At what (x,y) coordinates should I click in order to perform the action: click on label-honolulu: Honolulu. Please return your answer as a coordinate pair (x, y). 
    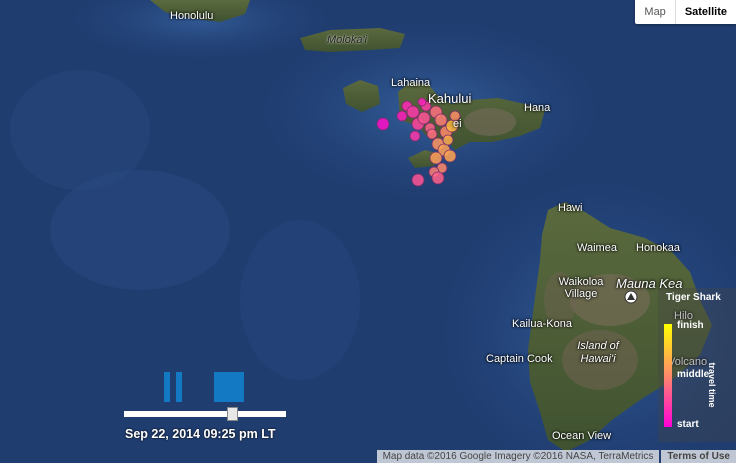
    Looking at the image, I should click on (192, 16).